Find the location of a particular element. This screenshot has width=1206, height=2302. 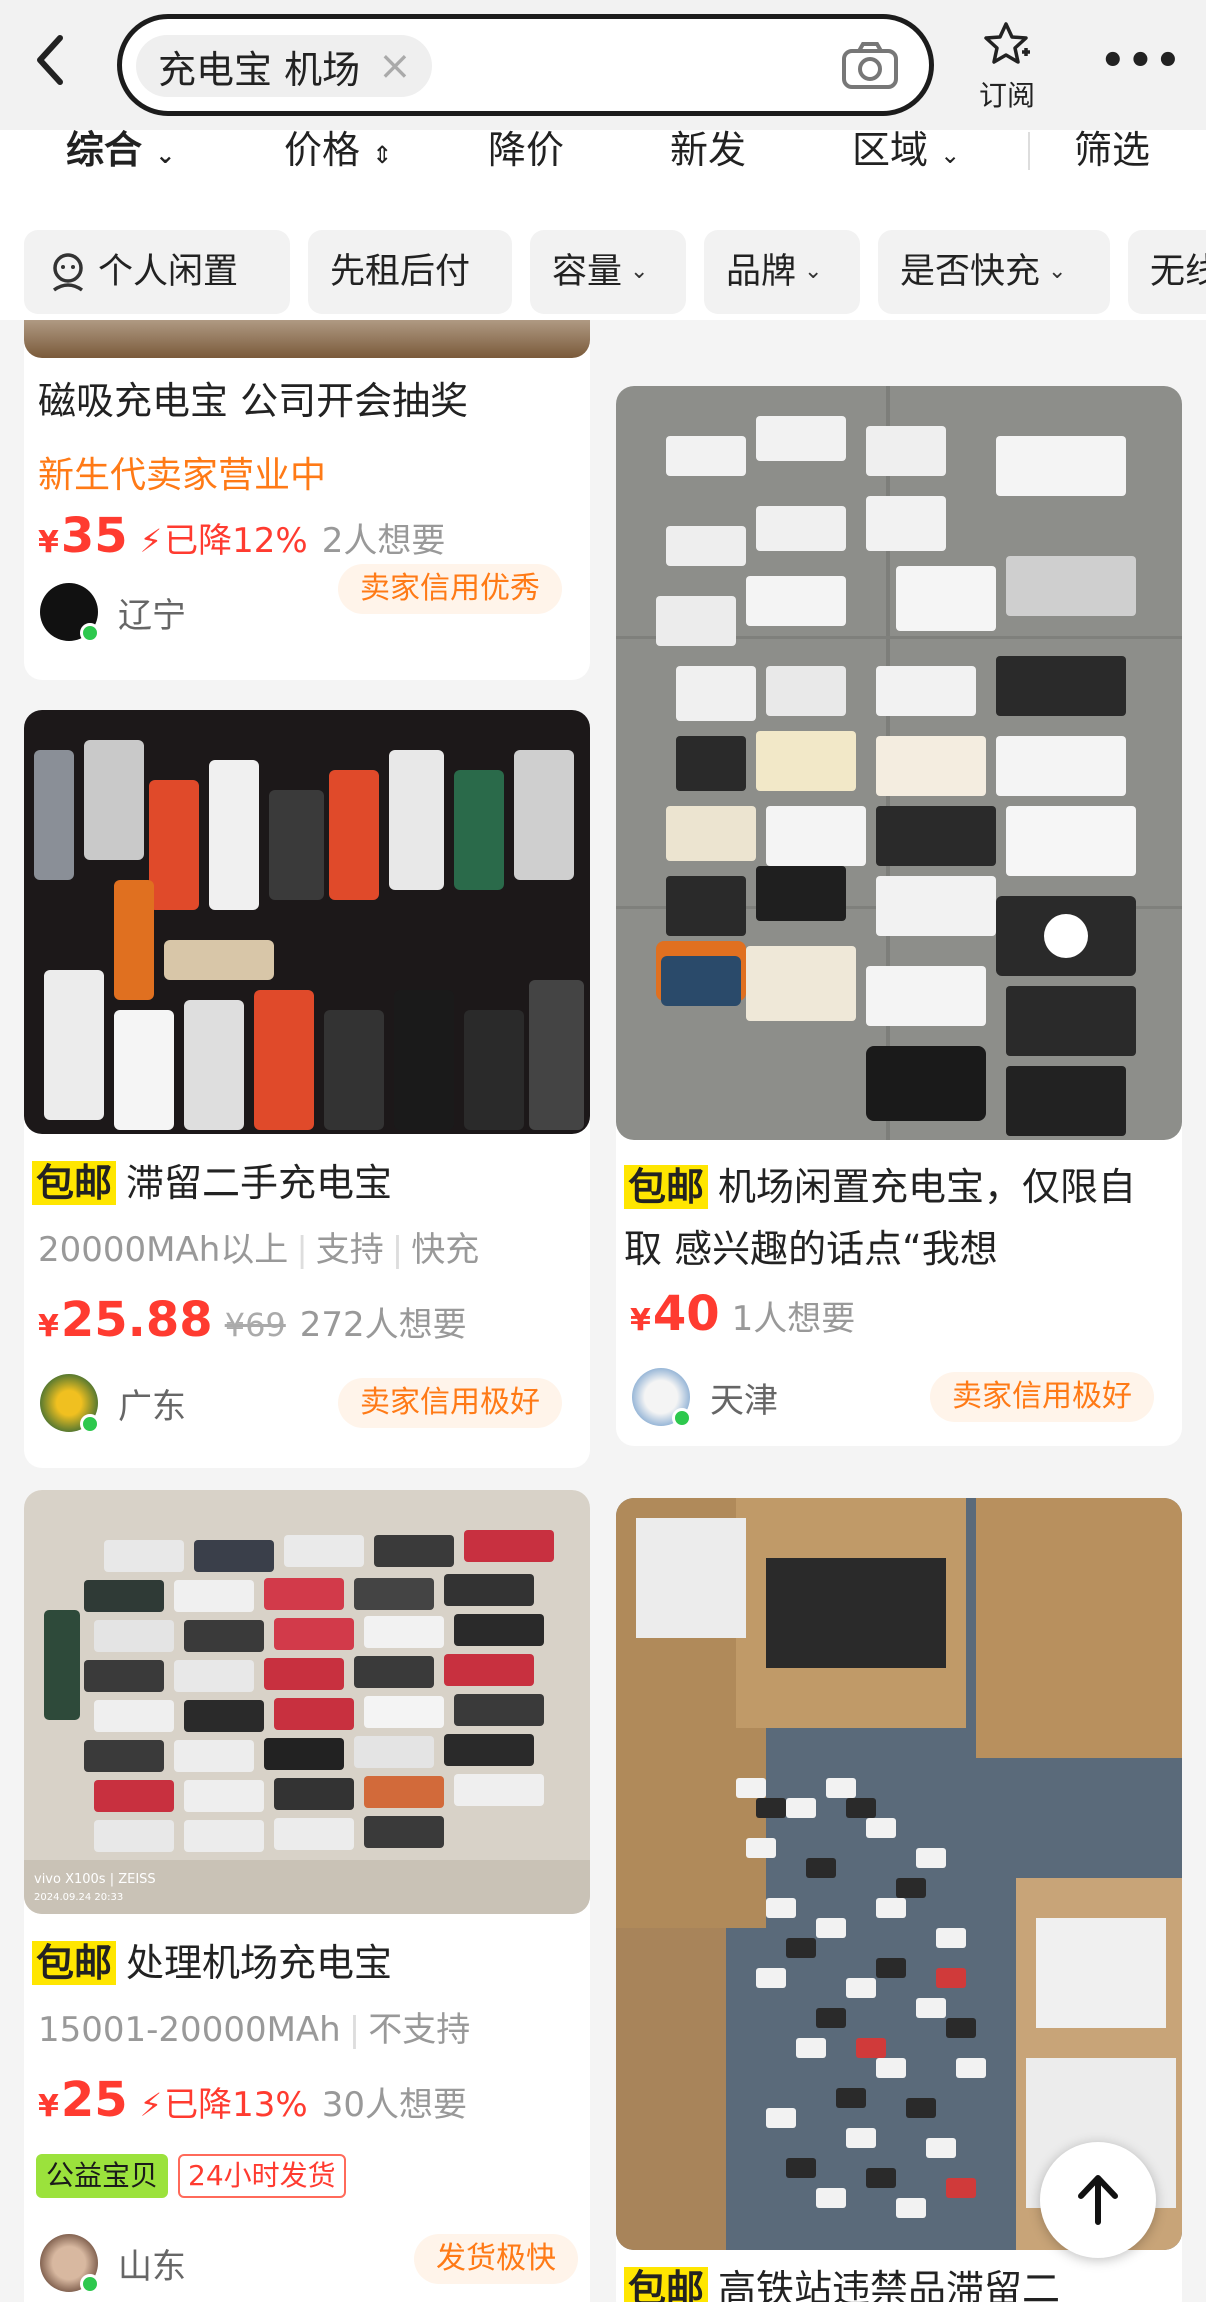

filter-chip-label: 品牌 is located at coordinates (761, 272).